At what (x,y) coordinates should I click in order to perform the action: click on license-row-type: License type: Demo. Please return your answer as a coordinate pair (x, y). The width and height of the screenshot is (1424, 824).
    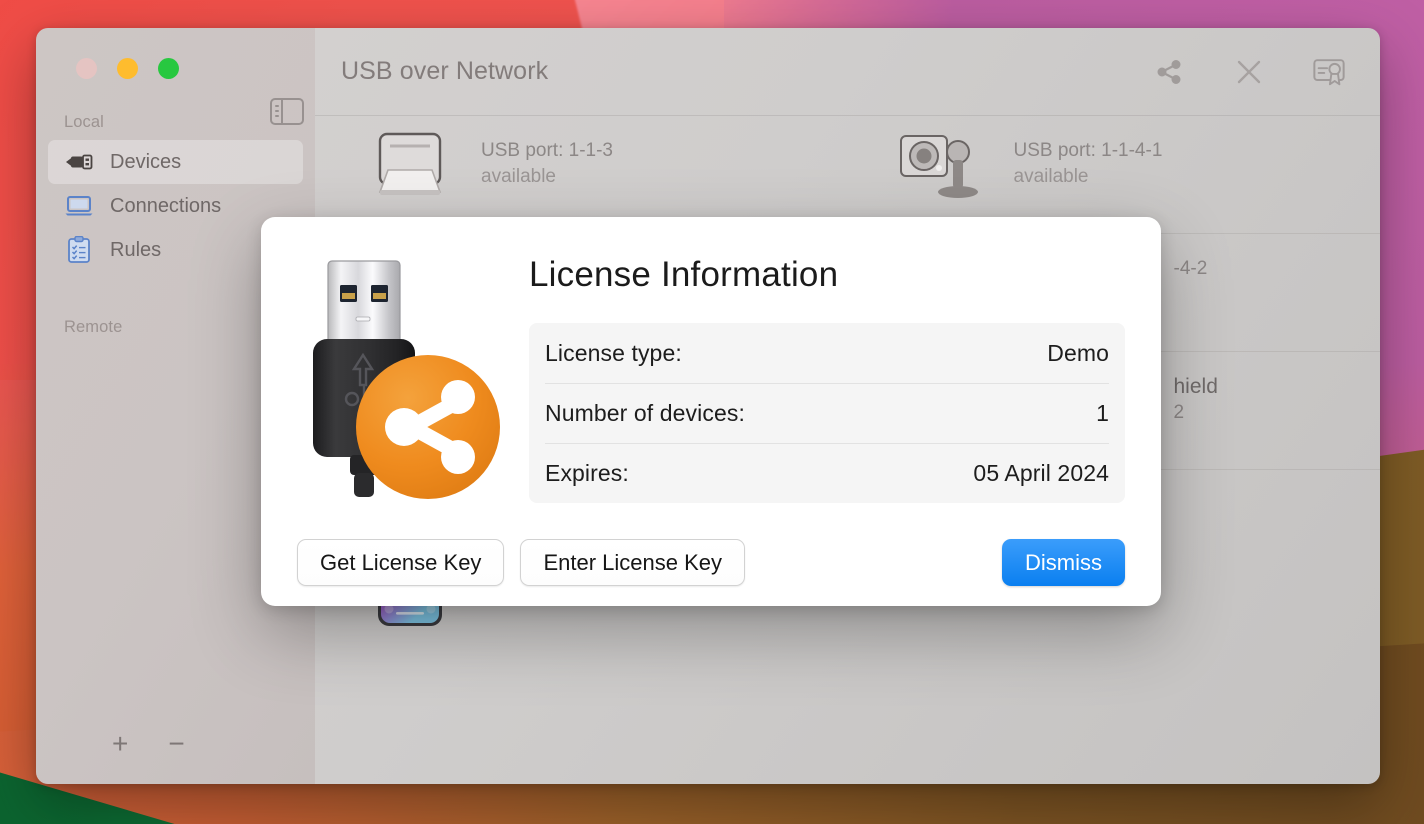
    Looking at the image, I should click on (827, 353).